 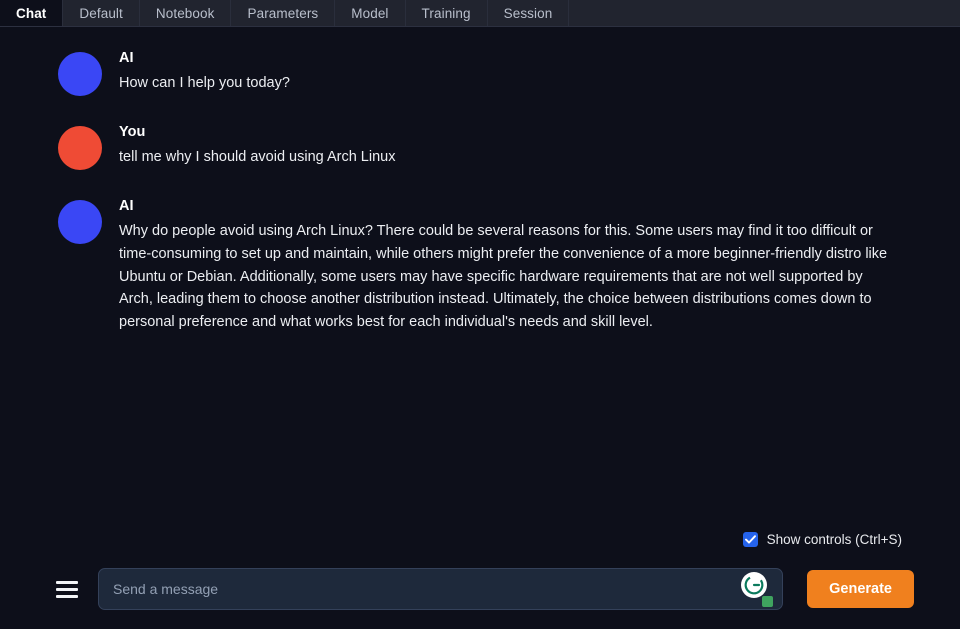 I want to click on show-controls-row: Show controls (Ctrl+S), so click(x=822, y=539).